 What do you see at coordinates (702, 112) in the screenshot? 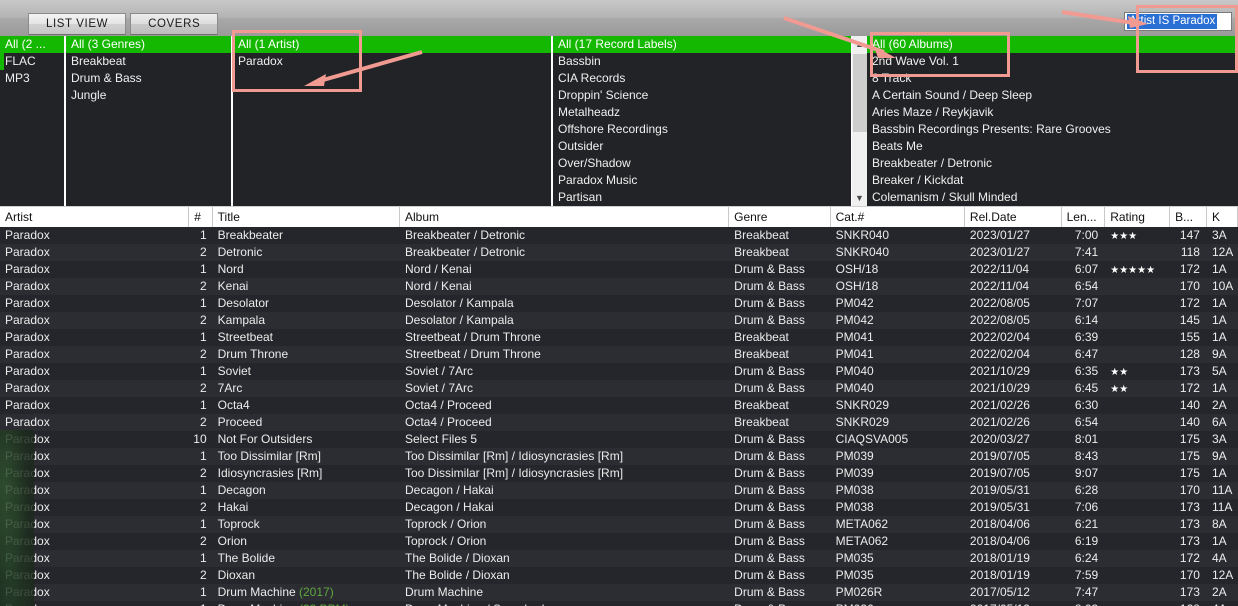
I see `pane-record-label-item: Metalheadz` at bounding box center [702, 112].